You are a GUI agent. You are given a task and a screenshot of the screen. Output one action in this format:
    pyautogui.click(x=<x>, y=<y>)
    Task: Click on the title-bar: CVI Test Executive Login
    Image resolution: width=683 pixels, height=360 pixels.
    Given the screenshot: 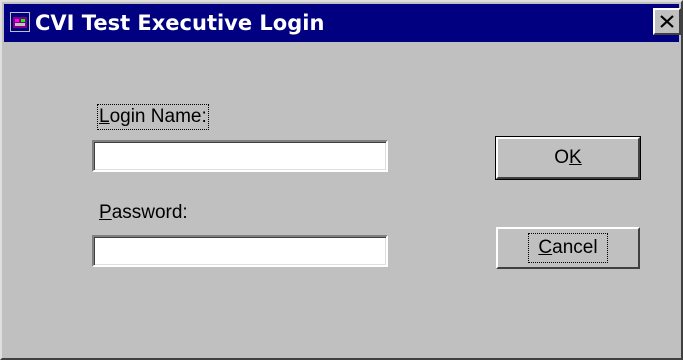 What is the action you would take?
    pyautogui.click(x=342, y=23)
    